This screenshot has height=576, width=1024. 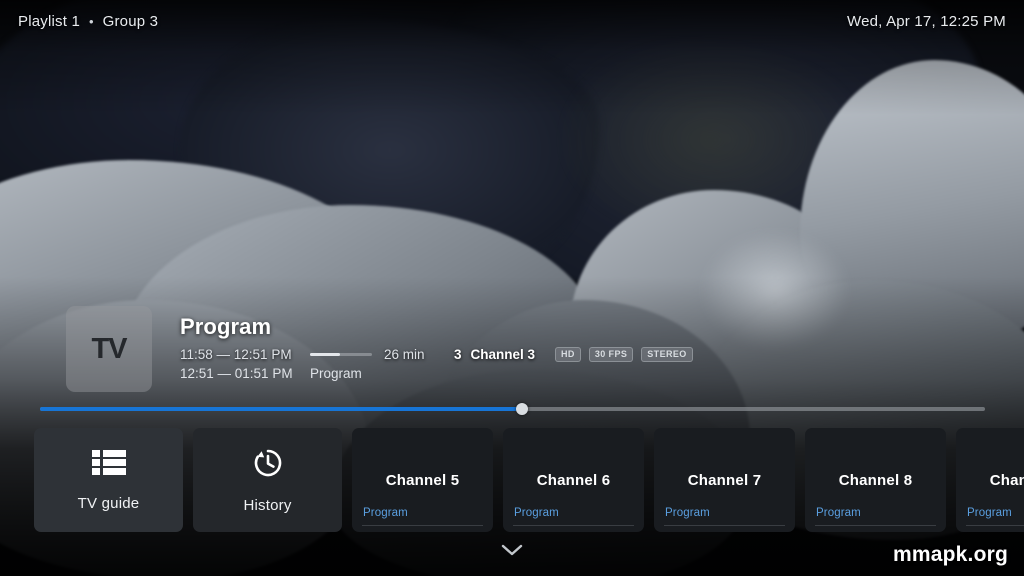 I want to click on channel-tile-name: Channel 5, so click(x=422, y=480).